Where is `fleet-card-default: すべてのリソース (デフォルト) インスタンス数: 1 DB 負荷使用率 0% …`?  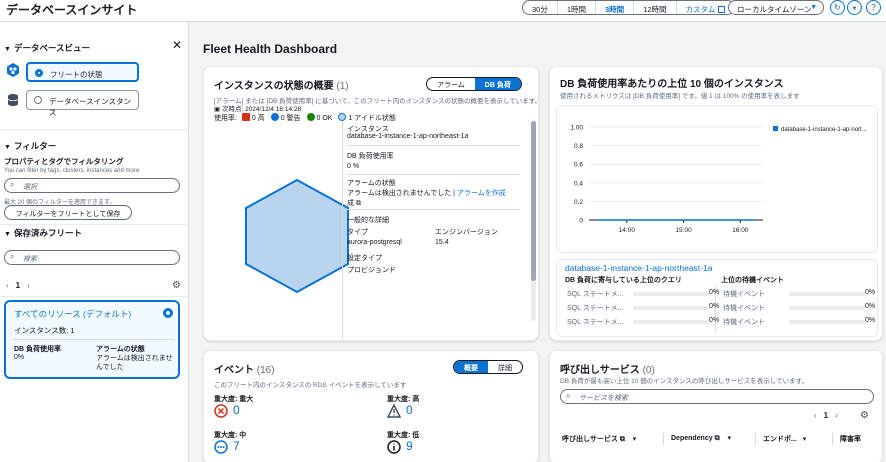
fleet-card-default: すべてのリソース (デフォルト) インスタンス数: 1 DB 負荷使用率 0% … is located at coordinates (92, 339).